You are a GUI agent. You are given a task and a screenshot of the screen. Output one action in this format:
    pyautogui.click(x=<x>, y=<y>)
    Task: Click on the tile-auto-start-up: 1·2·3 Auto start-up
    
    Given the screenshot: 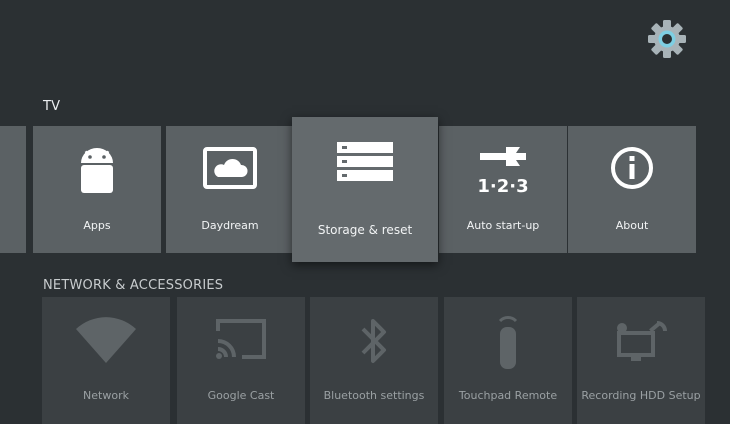 What is the action you would take?
    pyautogui.click(x=503, y=189)
    